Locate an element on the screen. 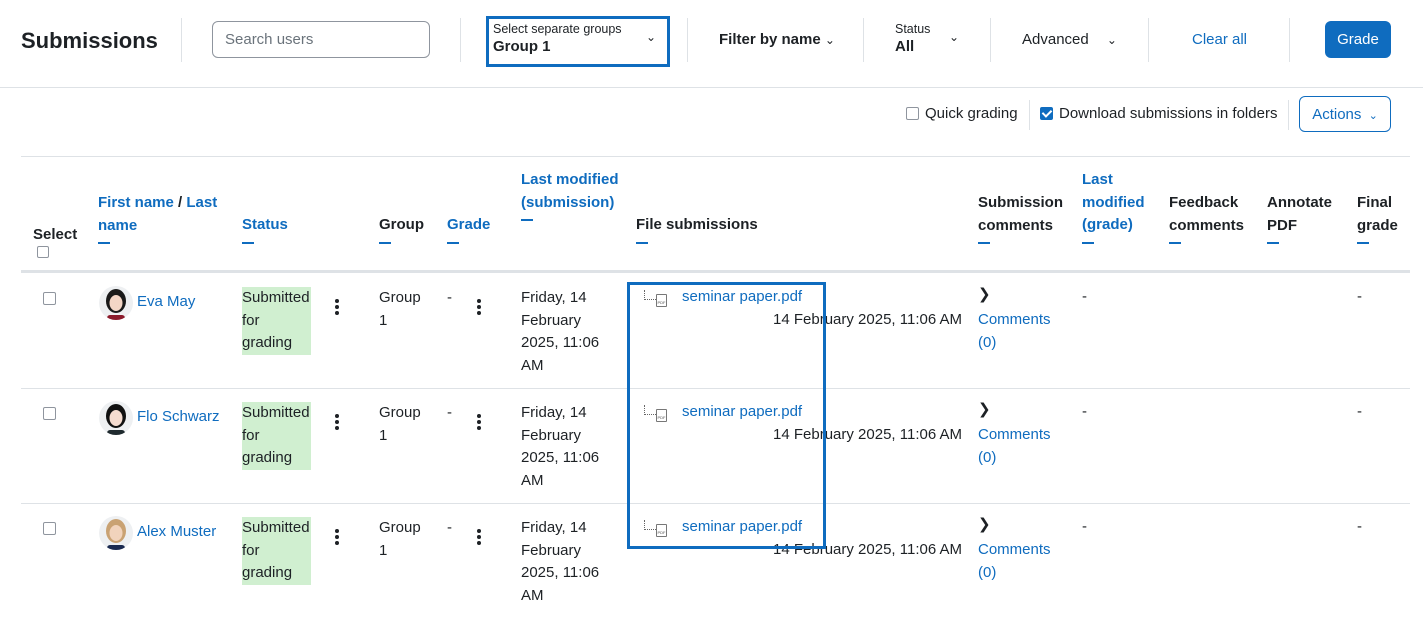  filter-by-name-dropdown: Filter by name ⌄ is located at coordinates (777, 39).